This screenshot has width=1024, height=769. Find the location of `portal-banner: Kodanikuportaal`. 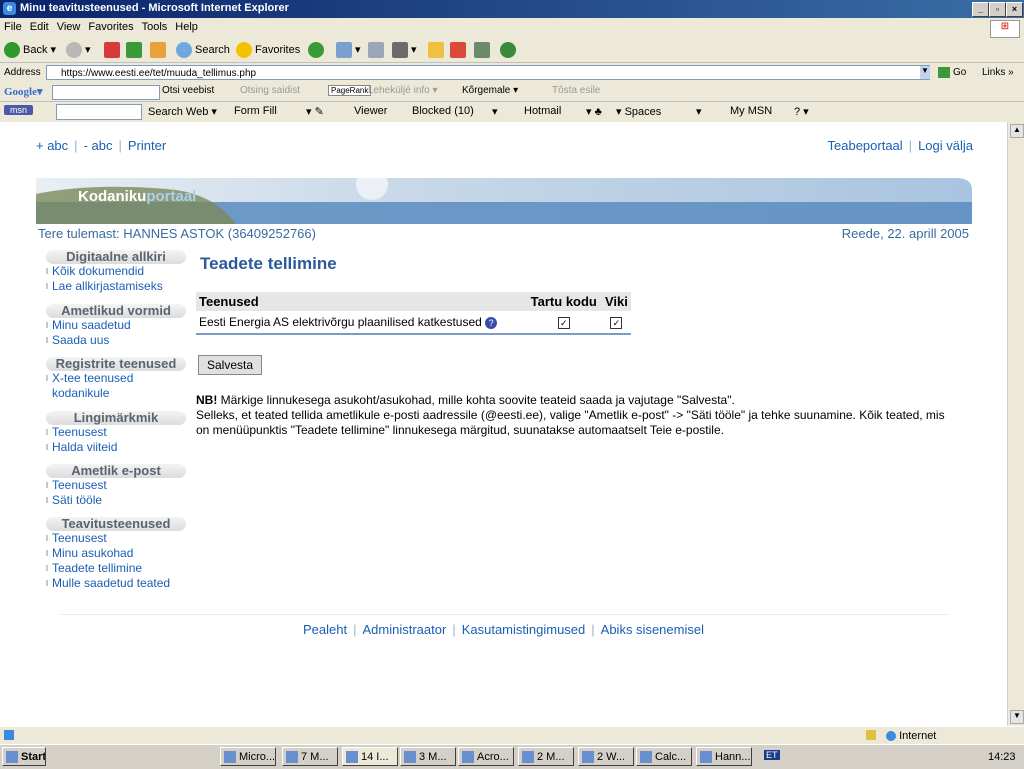

portal-banner: Kodanikuportaal is located at coordinates (504, 196).